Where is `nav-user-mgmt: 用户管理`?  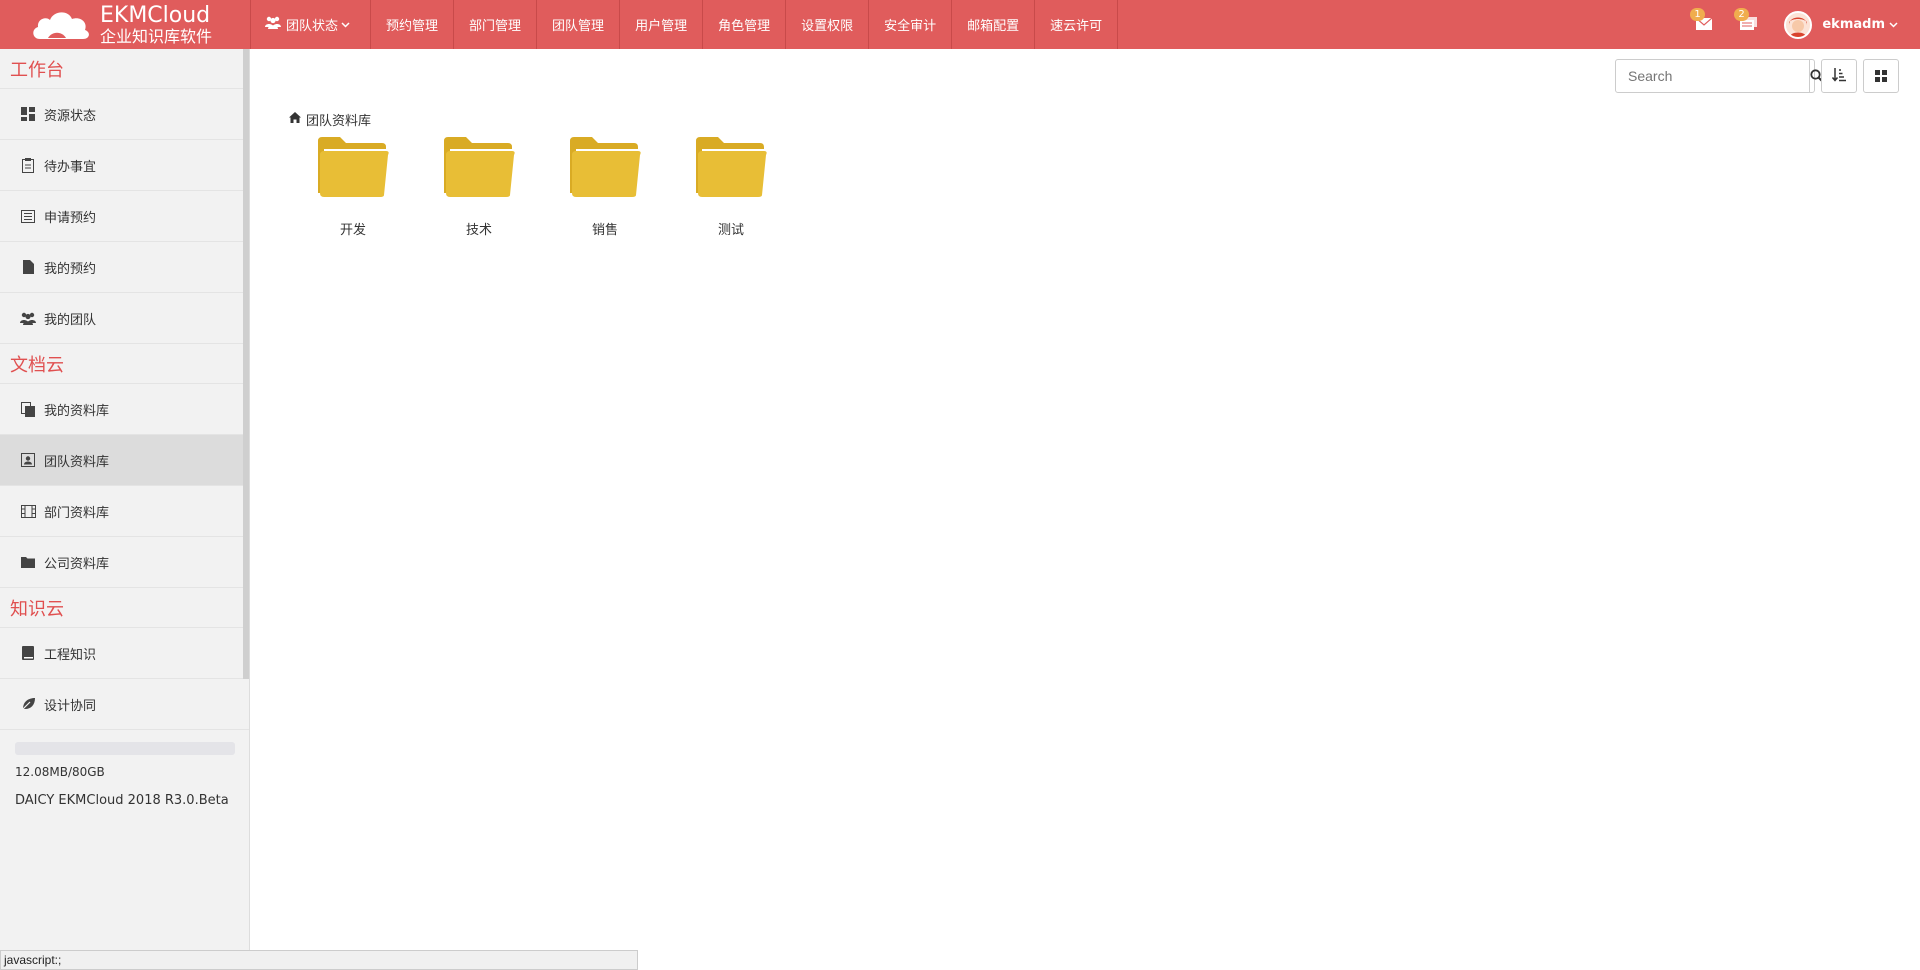
nav-user-mgmt: 用户管理 is located at coordinates (662, 24).